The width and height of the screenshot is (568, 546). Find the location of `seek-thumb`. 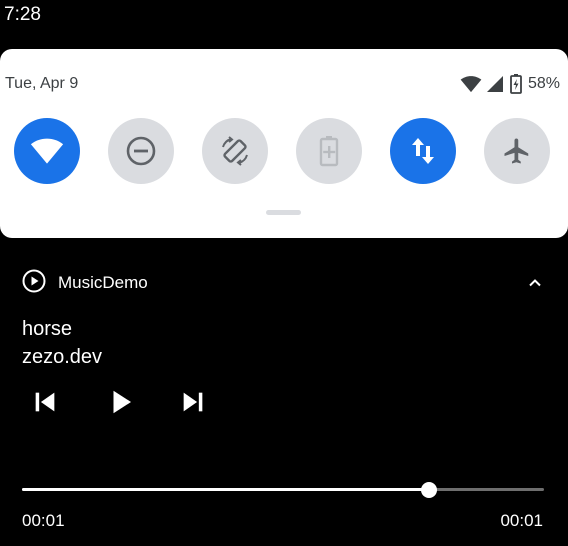

seek-thumb is located at coordinates (429, 490).